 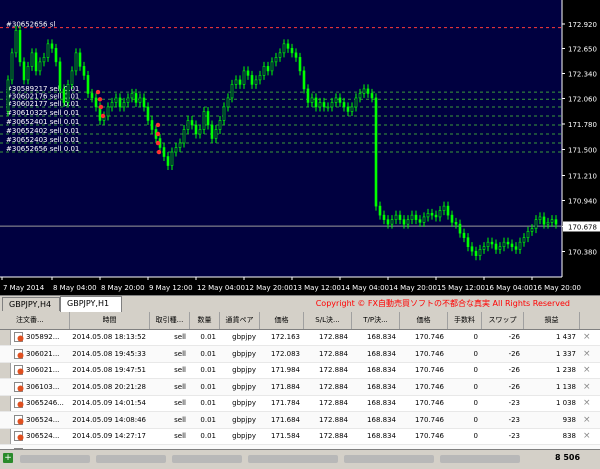 What do you see at coordinates (91, 304) in the screenshot?
I see `tab-gbpjpy-h1: GBPJPY,H1` at bounding box center [91, 304].